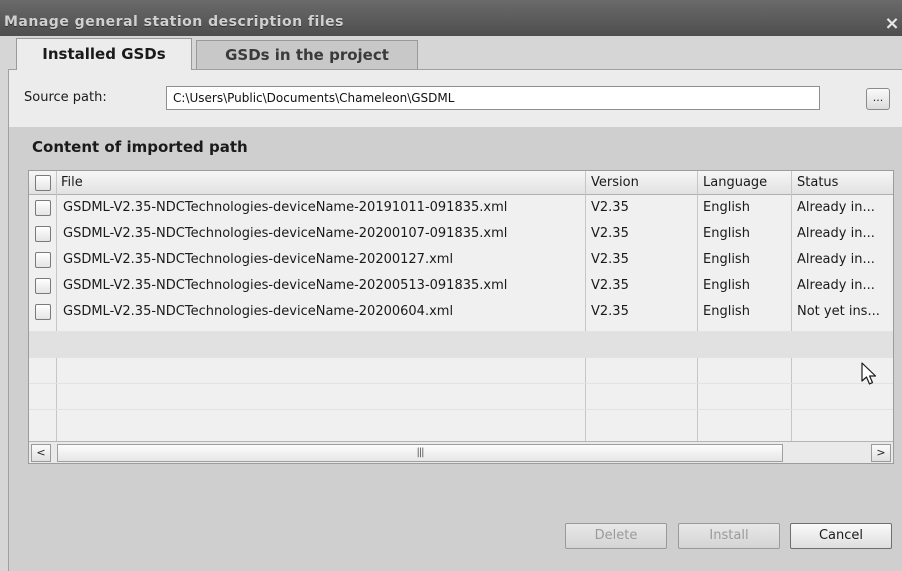 This screenshot has height=571, width=902. What do you see at coordinates (72, 183) in the screenshot?
I see `column-header-file: File` at bounding box center [72, 183].